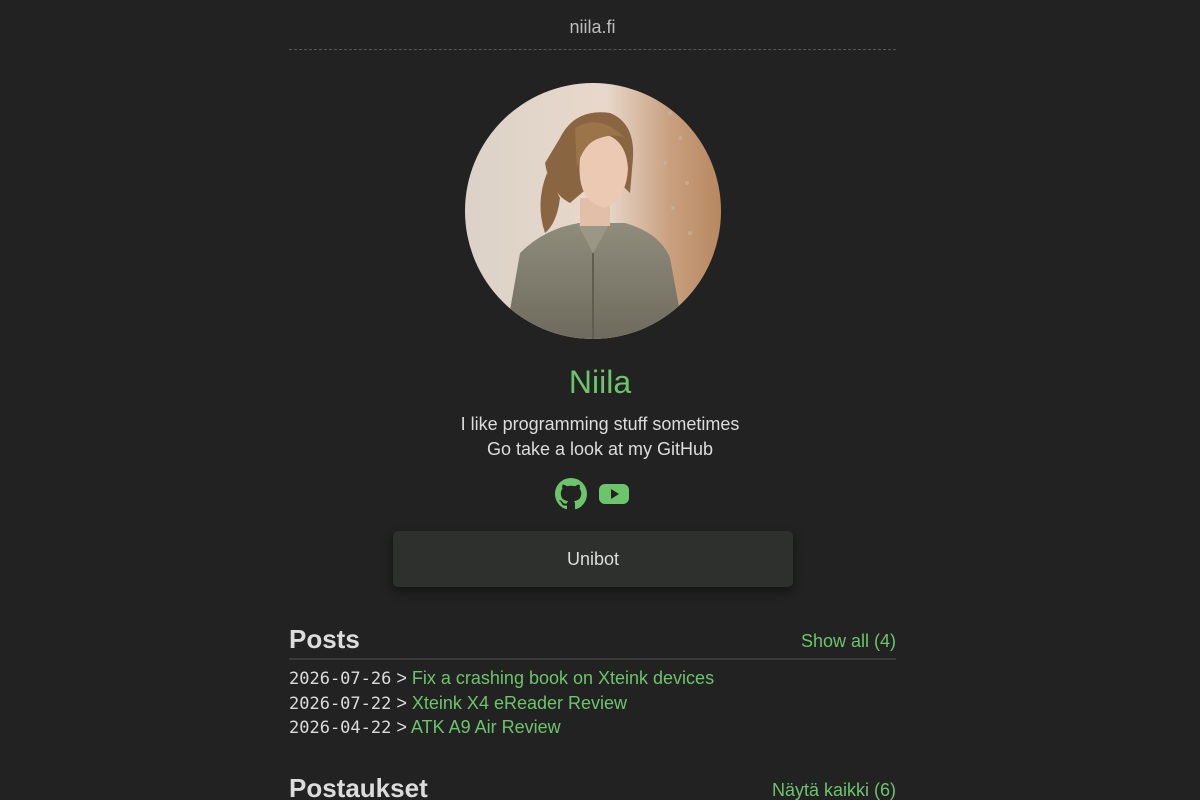  Describe the element at coordinates (358, 786) in the screenshot. I see `postaukset-title: Postaukset` at that location.